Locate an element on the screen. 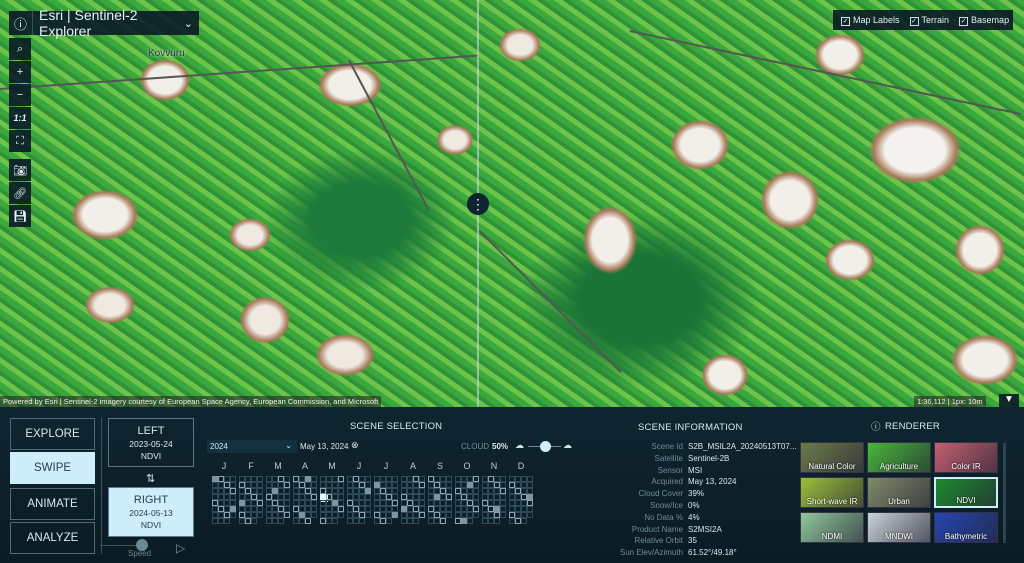 This screenshot has width=1024, height=563. month-label: F is located at coordinates (251, 466).